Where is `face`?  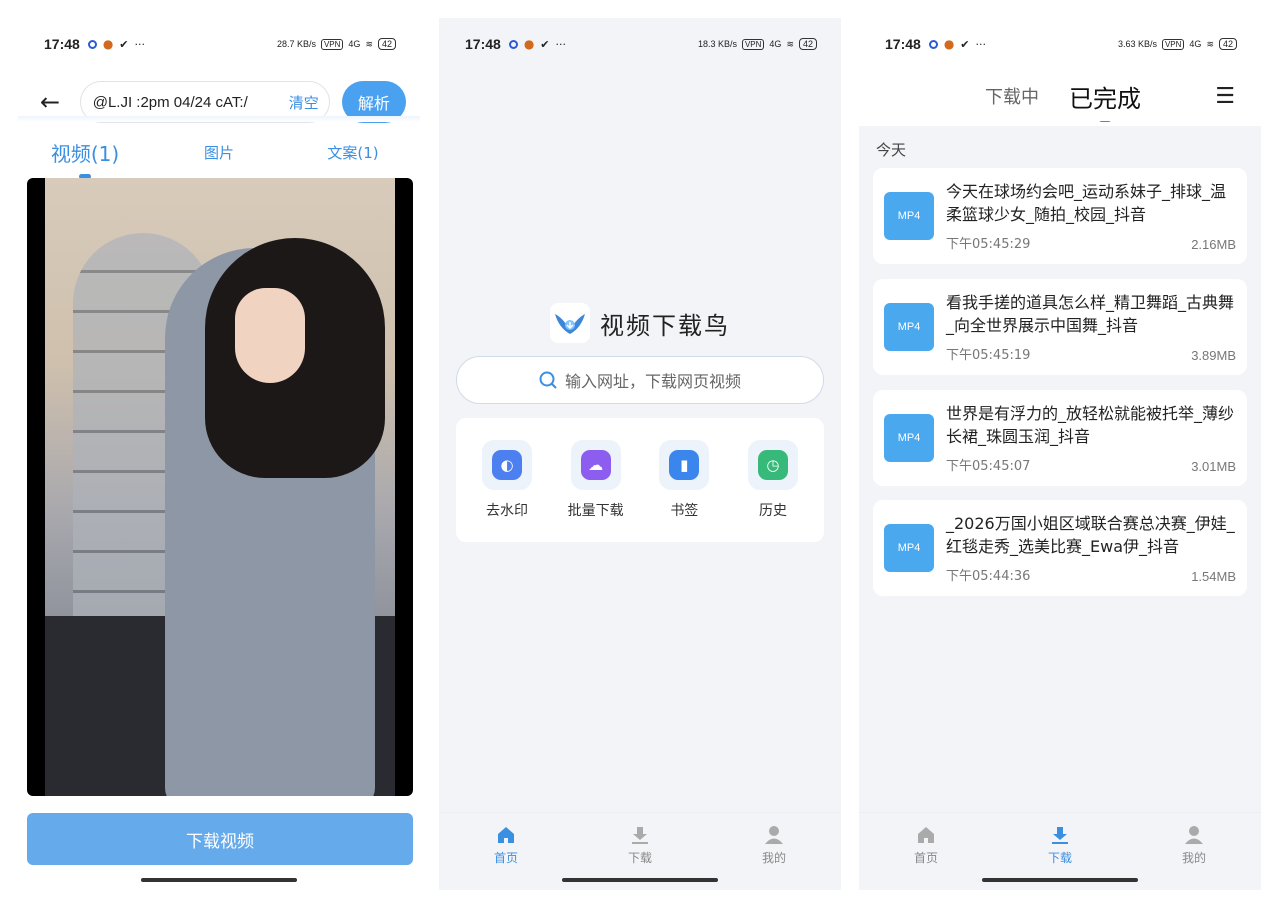 face is located at coordinates (270, 335).